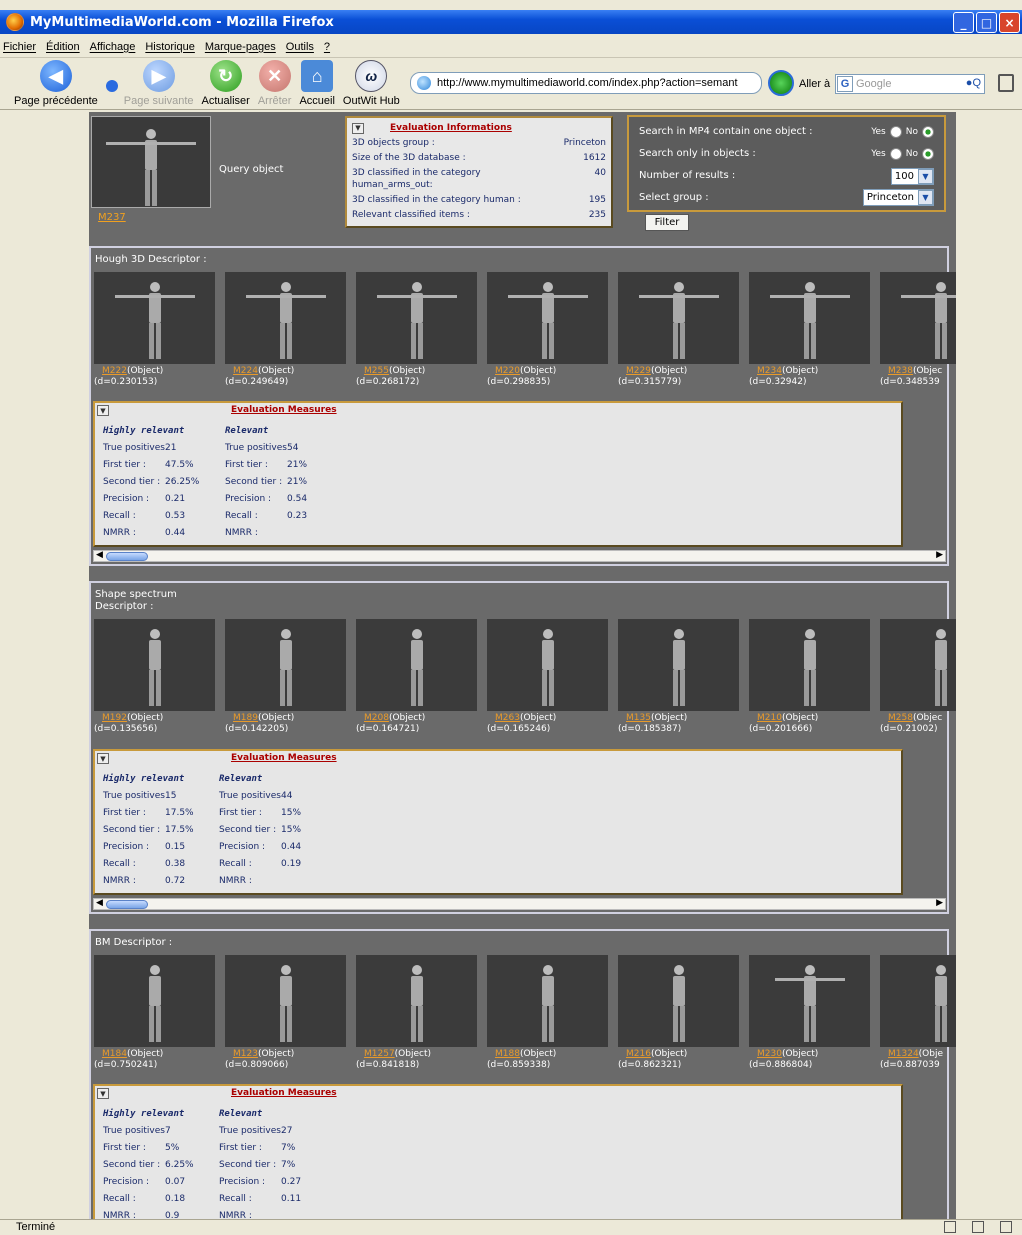 Image resolution: width=1022 pixels, height=1235 pixels. I want to click on result-item: M234(Object) (d=0.32942), so click(809, 330).